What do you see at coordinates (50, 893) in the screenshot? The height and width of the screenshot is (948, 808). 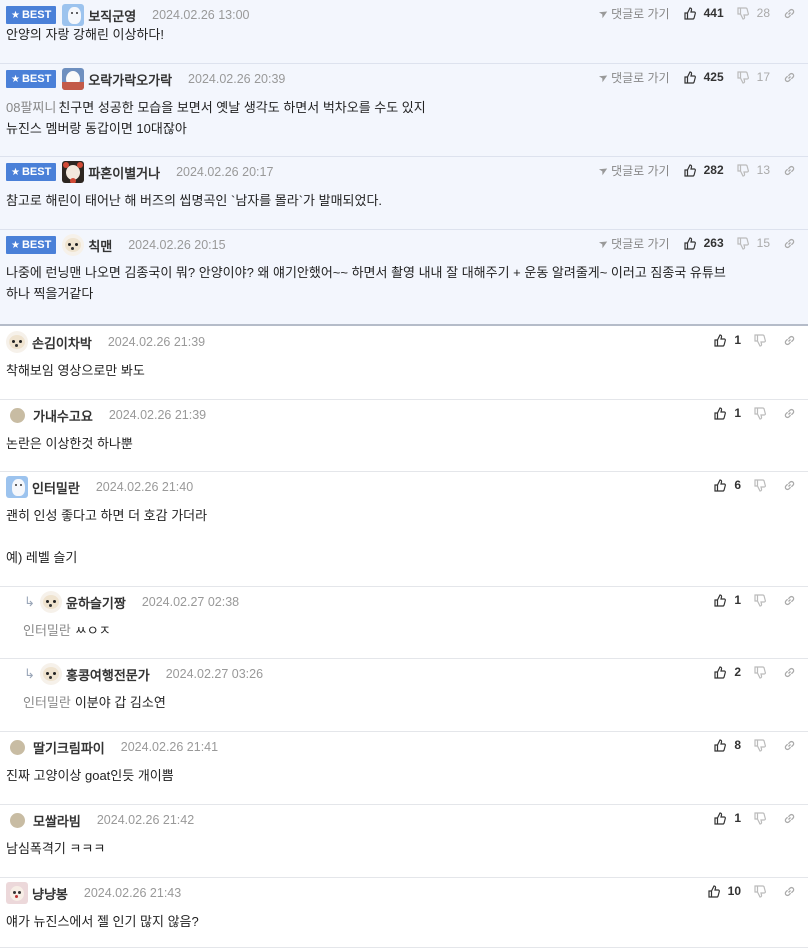 I see `nickname: 냥냥봉` at bounding box center [50, 893].